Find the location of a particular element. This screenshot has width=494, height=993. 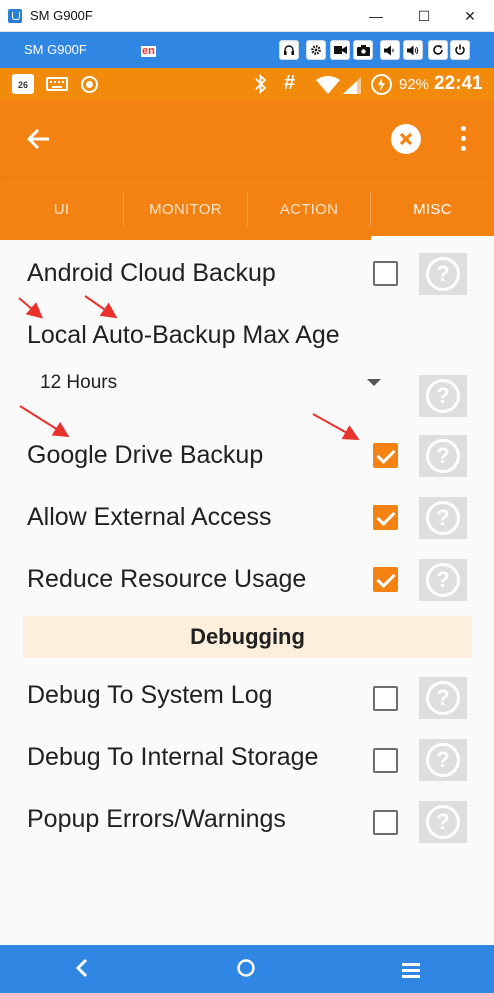

nav-home-icon is located at coordinates (246, 971).